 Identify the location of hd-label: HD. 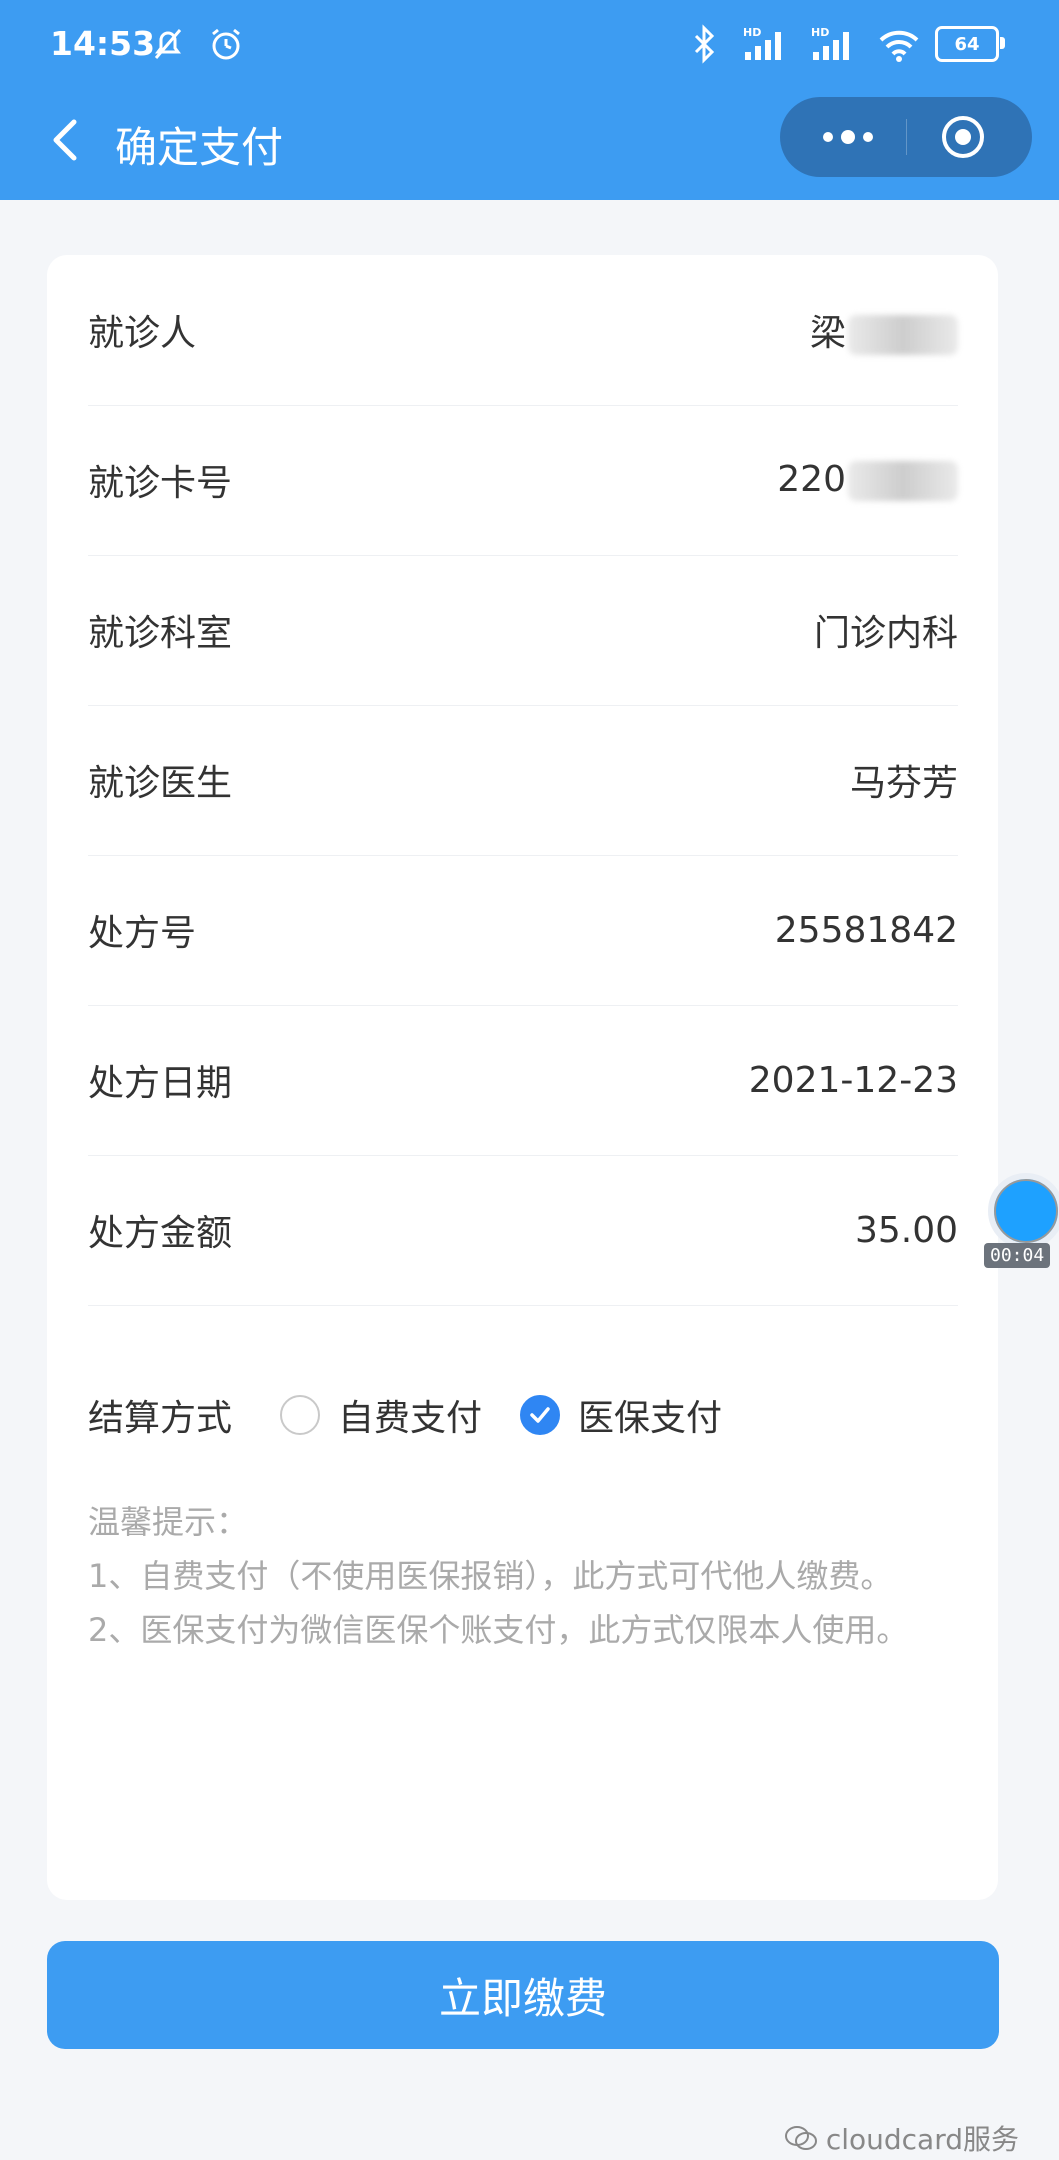
(752, 32).